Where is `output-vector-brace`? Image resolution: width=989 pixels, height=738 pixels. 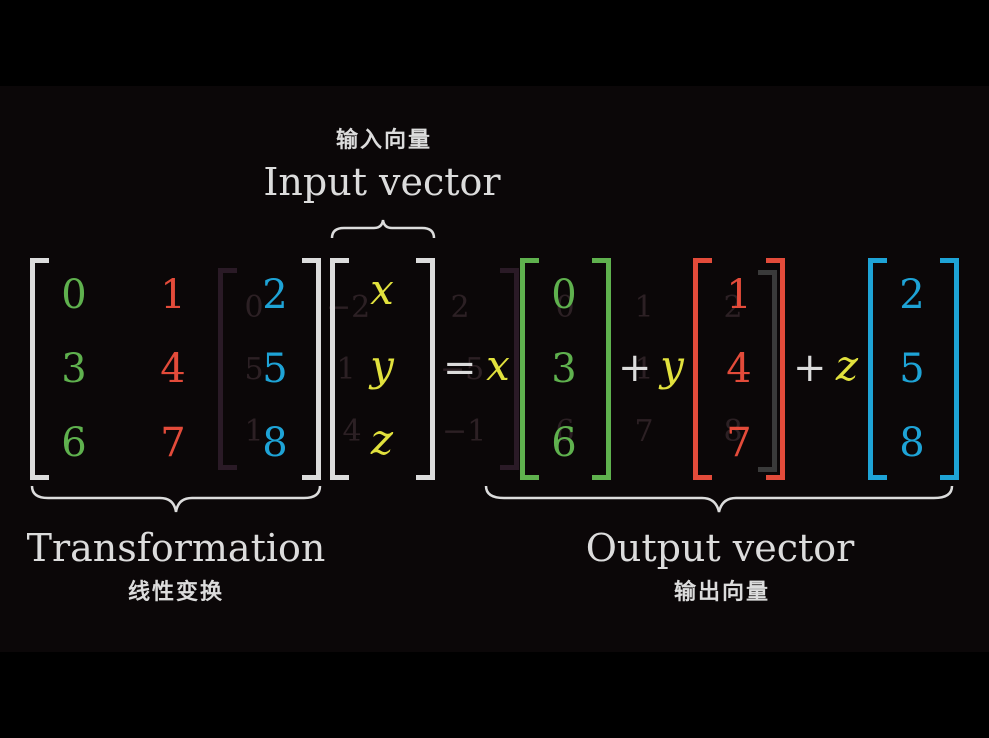 output-vector-brace is located at coordinates (719, 499).